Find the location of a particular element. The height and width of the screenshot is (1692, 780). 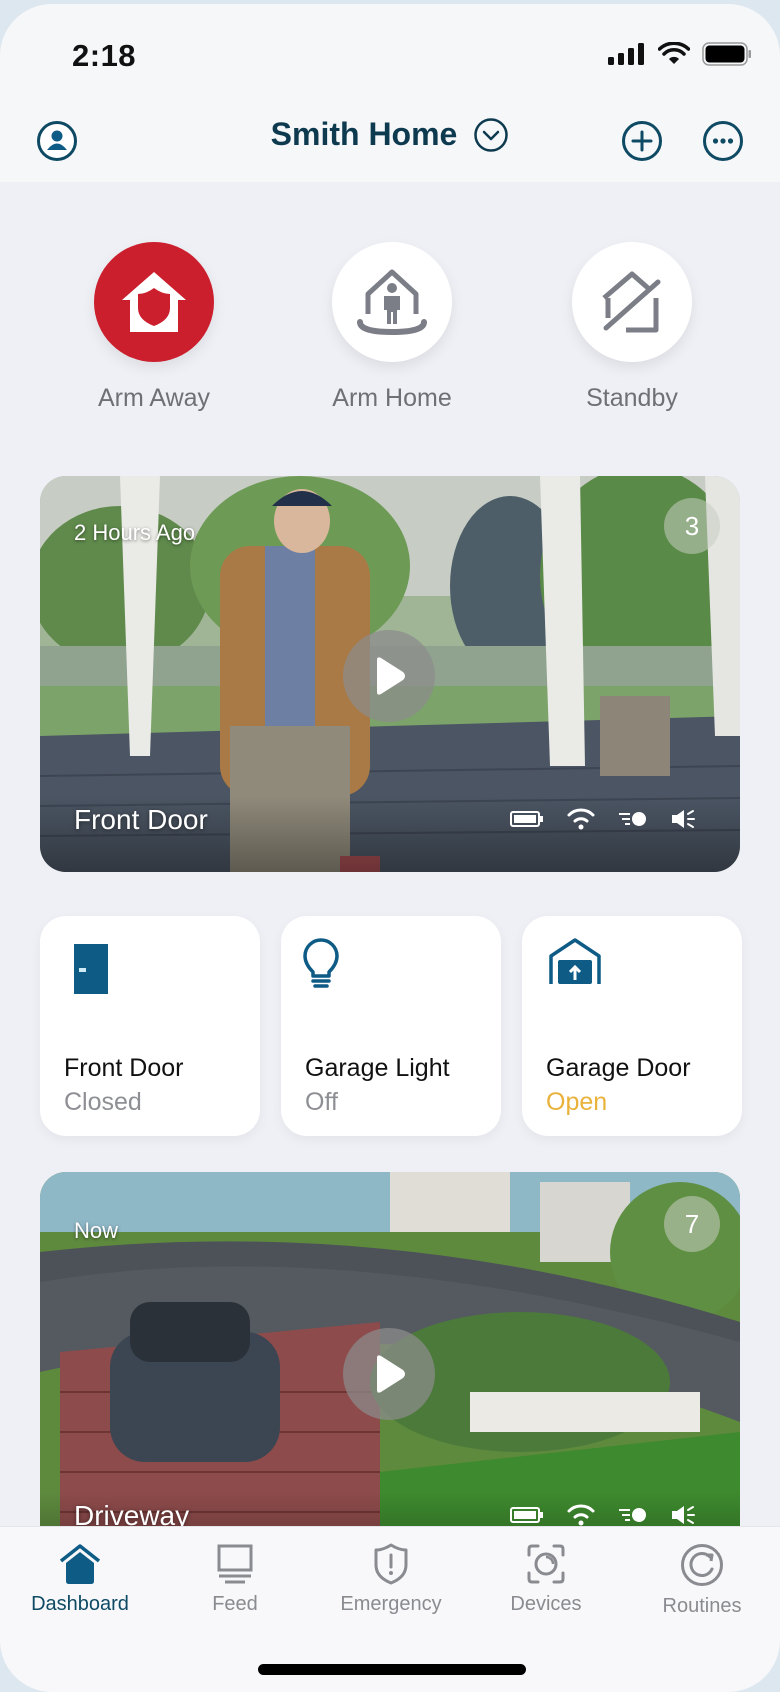

standby-icon is located at coordinates (631, 302).